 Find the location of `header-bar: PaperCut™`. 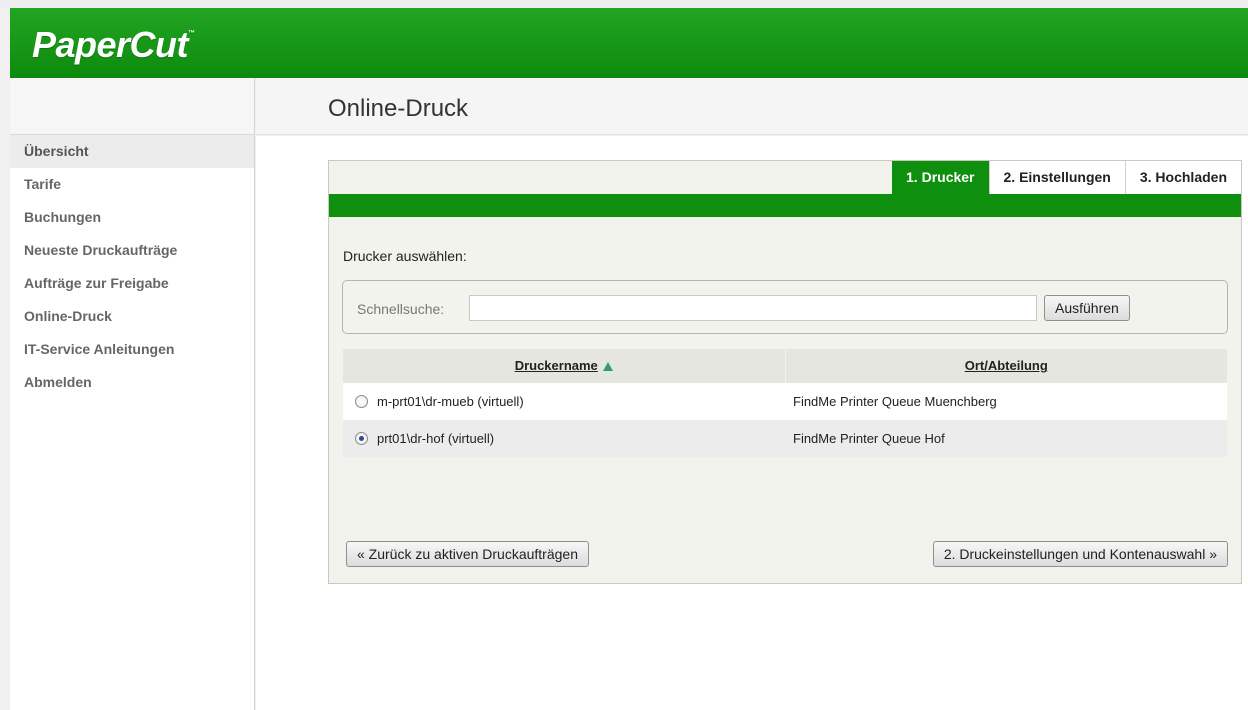

header-bar: PaperCut™ is located at coordinates (629, 43).